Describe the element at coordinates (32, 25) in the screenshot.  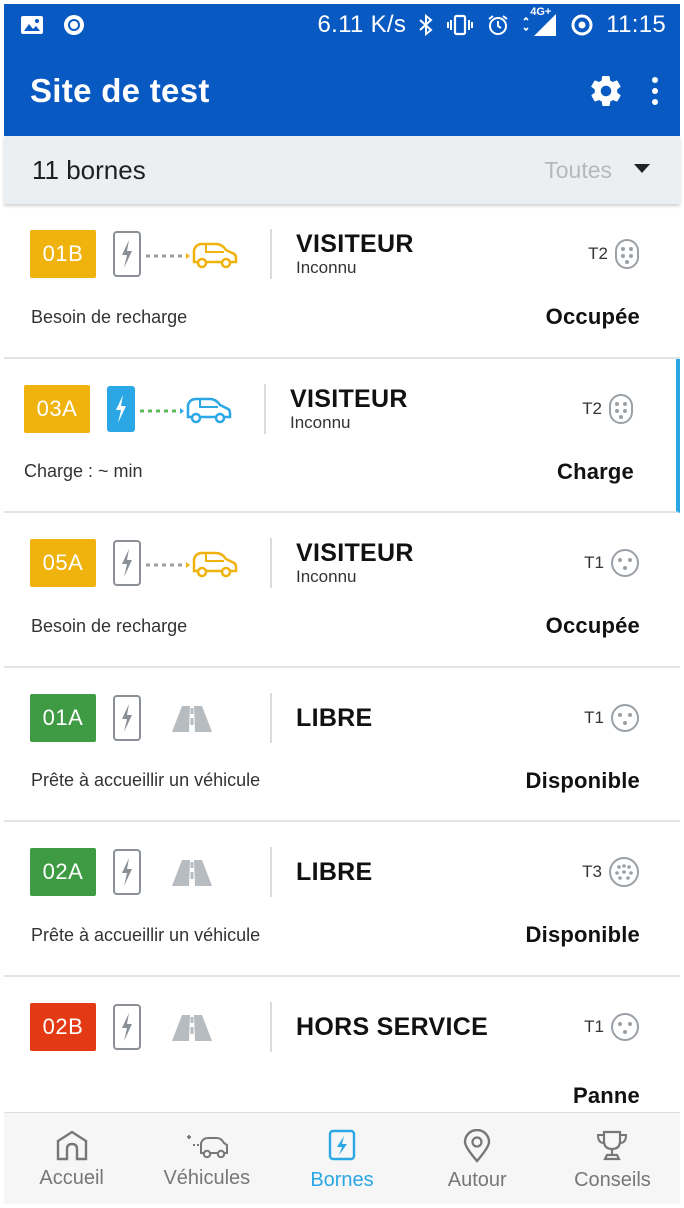
I see `gallery-notification-icon` at that location.